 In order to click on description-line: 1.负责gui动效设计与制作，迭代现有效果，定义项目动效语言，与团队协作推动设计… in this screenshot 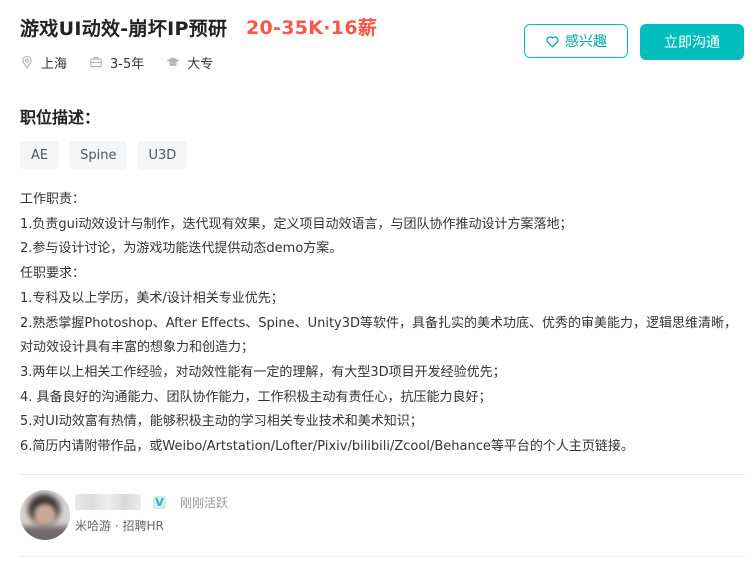, I will do `click(296, 224)`.